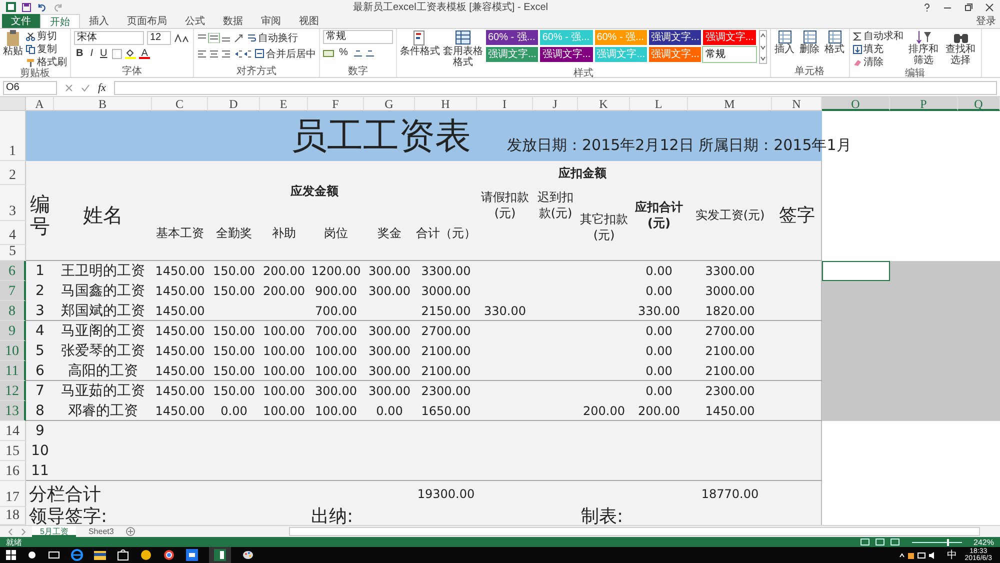 Image resolution: width=1000 pixels, height=563 pixels. Describe the element at coordinates (271, 21) in the screenshot. I see `ribbon-tab: 审阅` at that location.